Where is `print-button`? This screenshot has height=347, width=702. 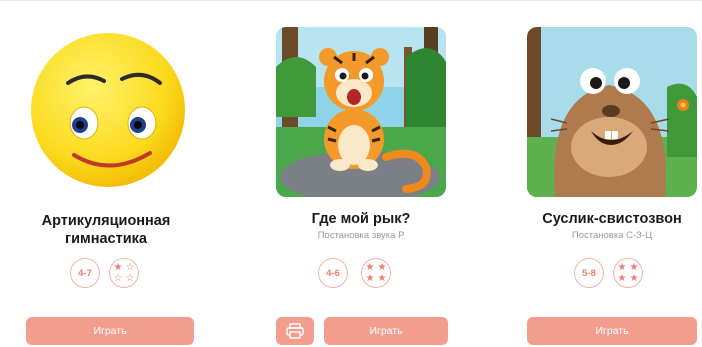
print-button is located at coordinates (295, 331).